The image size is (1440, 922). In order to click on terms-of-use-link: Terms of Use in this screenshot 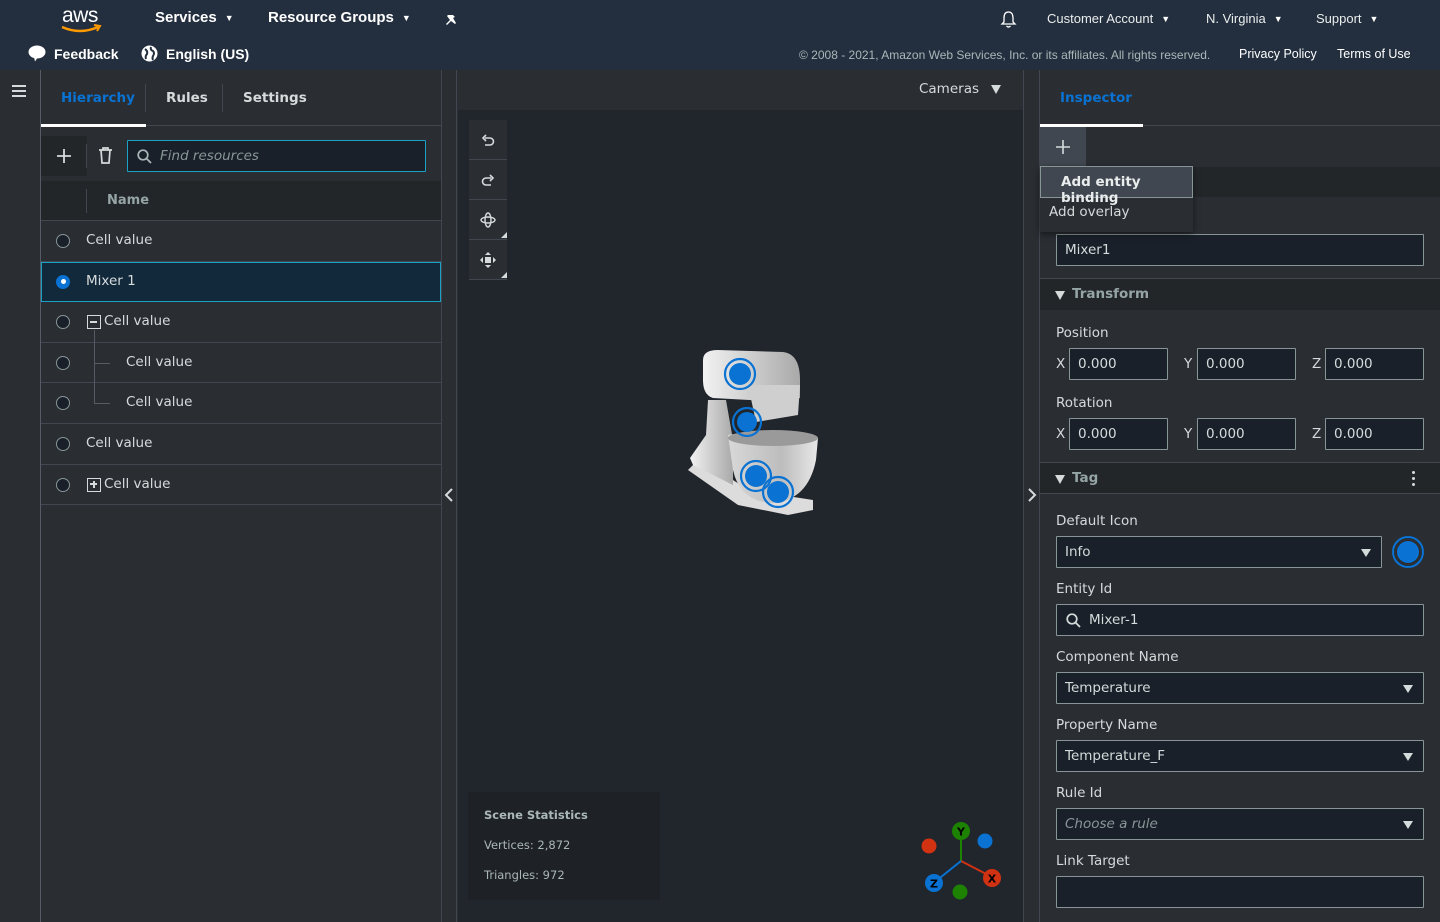, I will do `click(1374, 54)`.